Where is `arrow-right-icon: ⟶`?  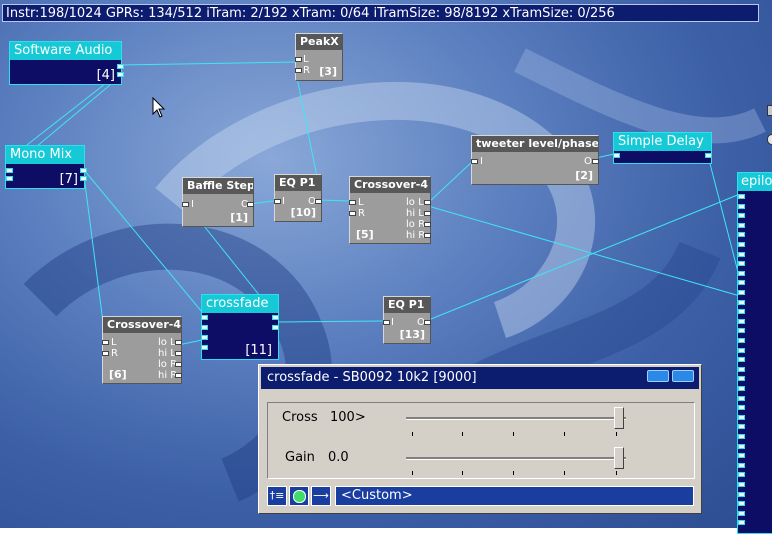 arrow-right-icon: ⟶ is located at coordinates (321, 496).